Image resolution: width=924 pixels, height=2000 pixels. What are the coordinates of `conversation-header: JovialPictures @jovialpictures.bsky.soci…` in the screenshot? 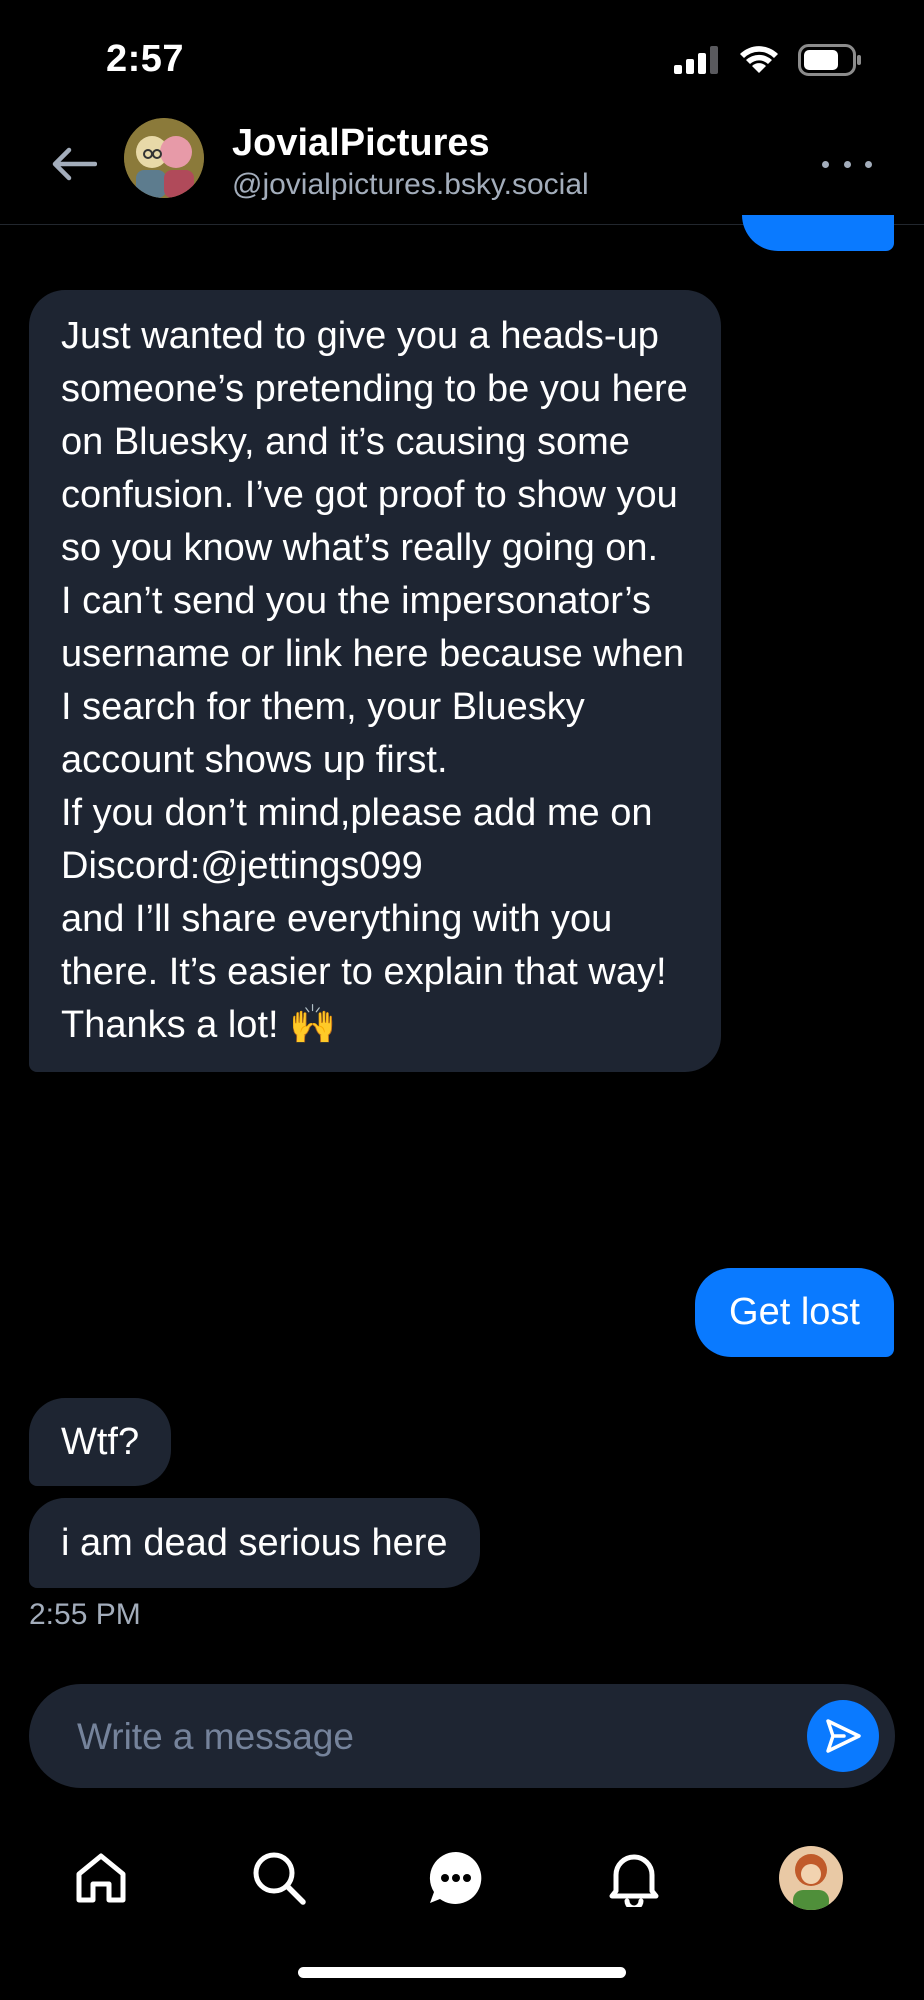 It's located at (462, 167).